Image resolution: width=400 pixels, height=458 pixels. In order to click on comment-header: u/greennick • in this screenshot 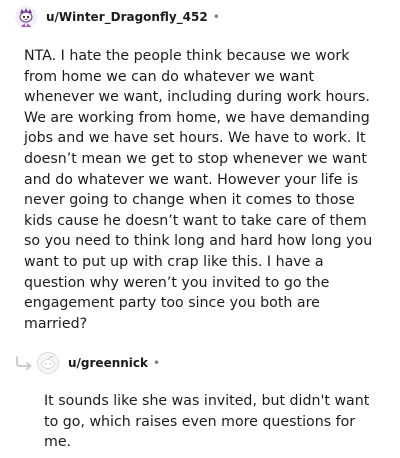, I will do `click(87, 363)`.